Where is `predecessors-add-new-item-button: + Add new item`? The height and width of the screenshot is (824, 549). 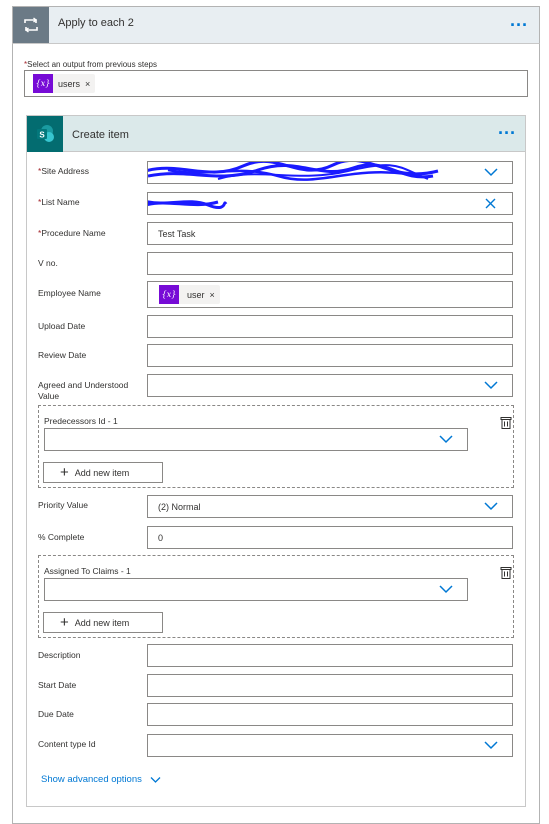 predecessors-add-new-item-button: + Add new item is located at coordinates (103, 472).